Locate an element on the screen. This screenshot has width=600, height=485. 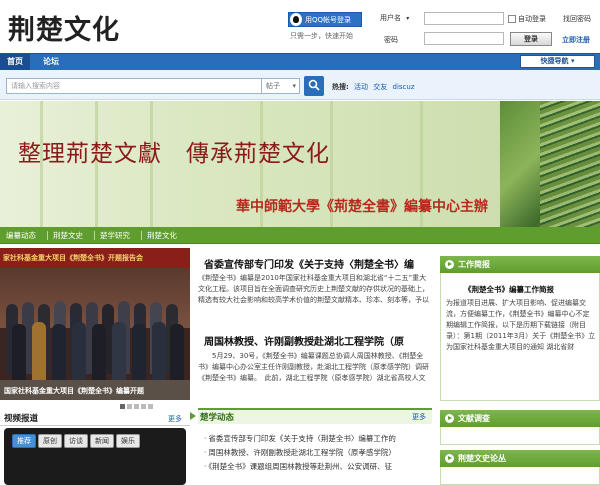
survey-box is located at coordinates (520, 436).